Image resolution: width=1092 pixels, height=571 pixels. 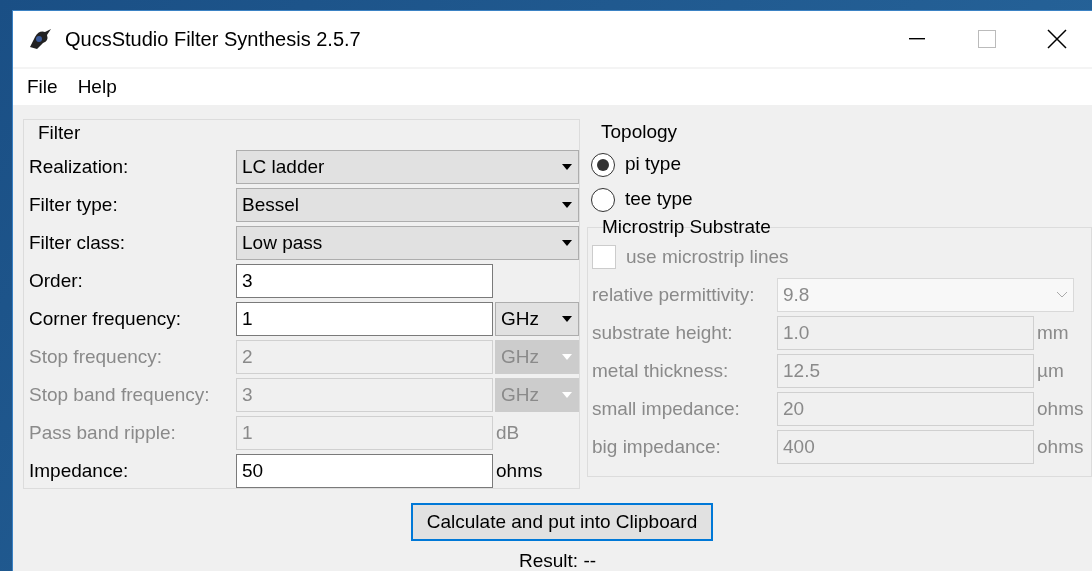 I want to click on app-logo-icon, so click(x=40, y=39).